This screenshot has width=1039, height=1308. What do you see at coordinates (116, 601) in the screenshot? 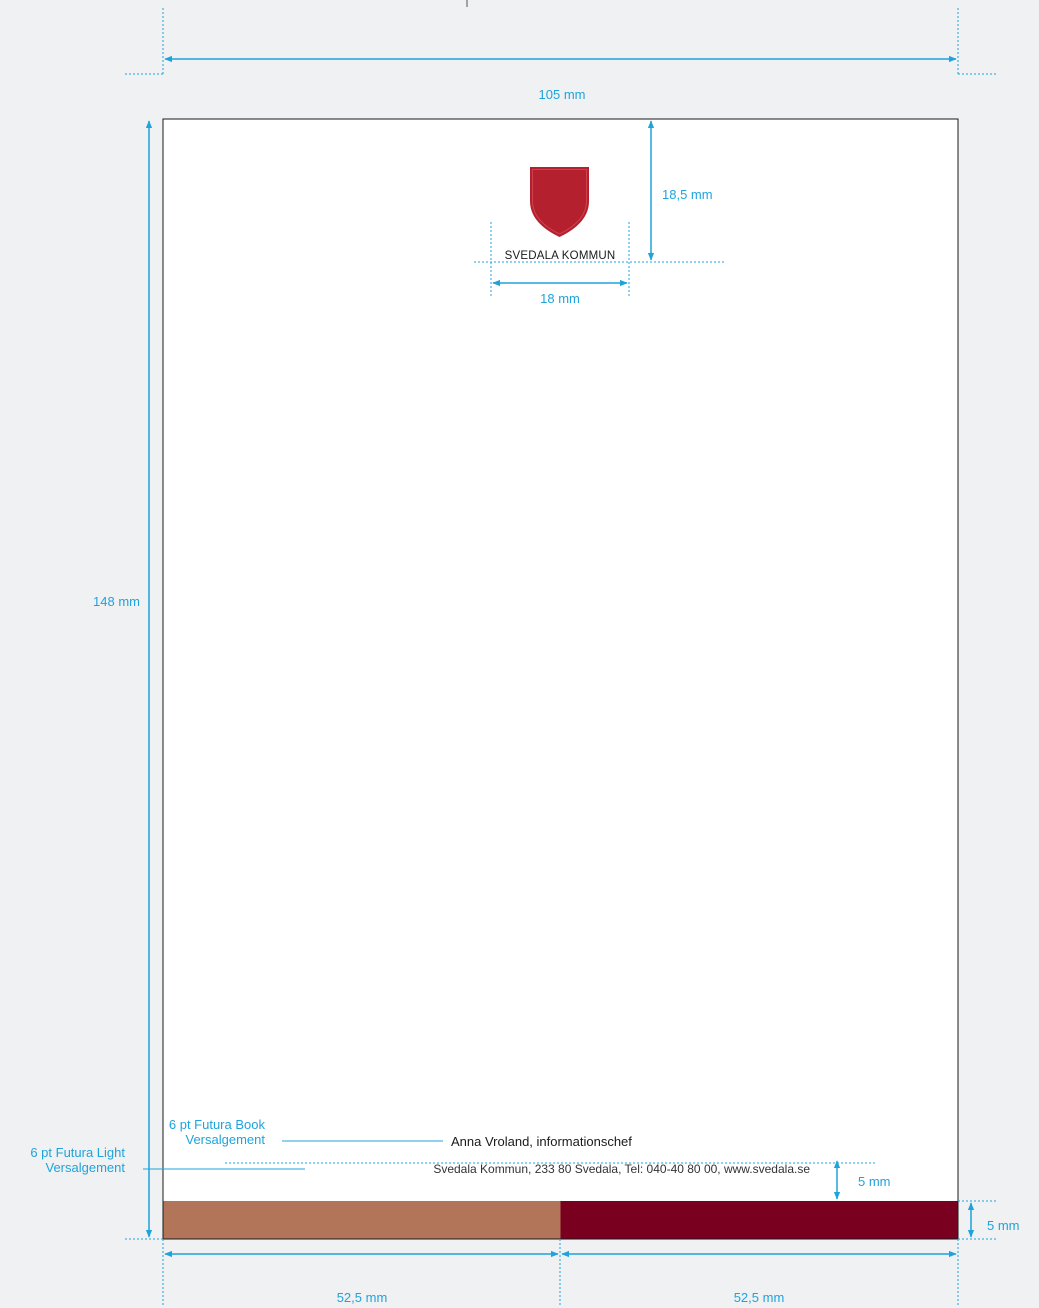
I see `paper-height-label: 148 mm` at bounding box center [116, 601].